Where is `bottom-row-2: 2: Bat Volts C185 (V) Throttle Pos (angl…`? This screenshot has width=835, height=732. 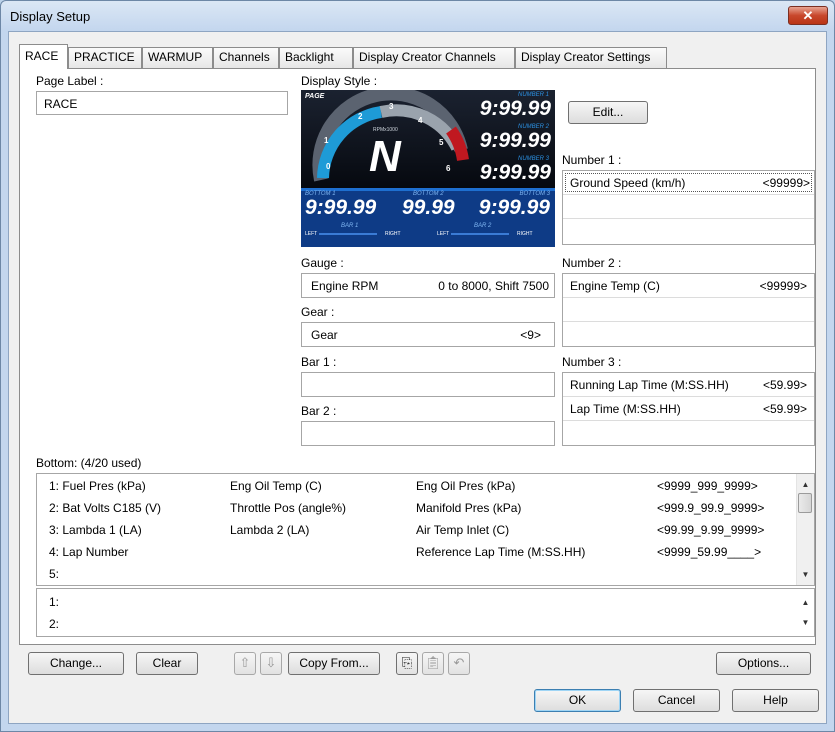
bottom-row-2: 2: Bat Volts C185 (V) Throttle Pos (angl… is located at coordinates (417, 508).